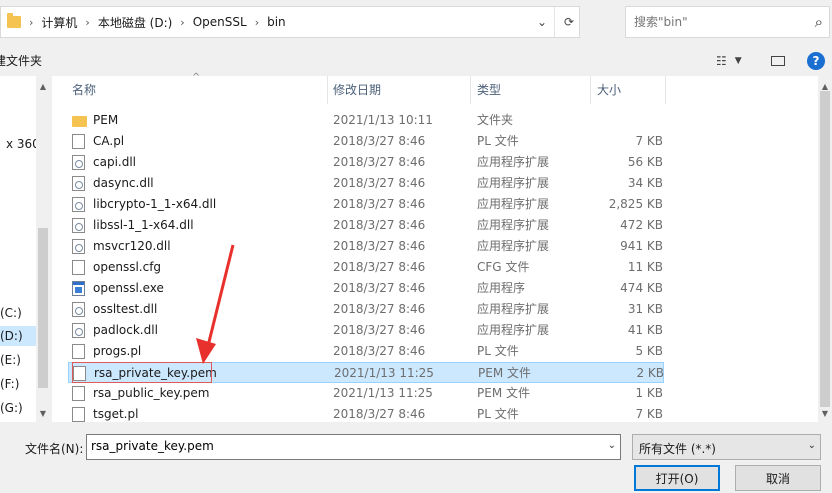 The width and height of the screenshot is (832, 493). Describe the element at coordinates (609, 90) in the screenshot. I see `column-header-size: 大小` at that location.